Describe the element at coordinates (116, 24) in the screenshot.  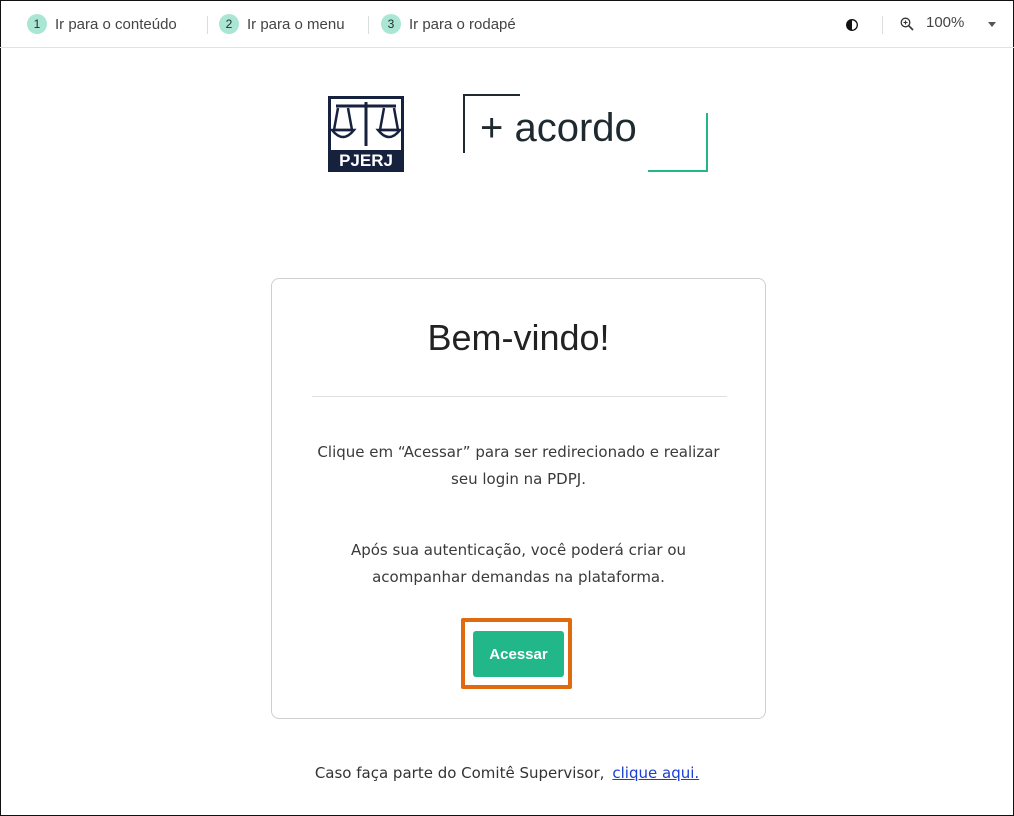
I see `skip-link-label: Ir para o conteúdo` at that location.